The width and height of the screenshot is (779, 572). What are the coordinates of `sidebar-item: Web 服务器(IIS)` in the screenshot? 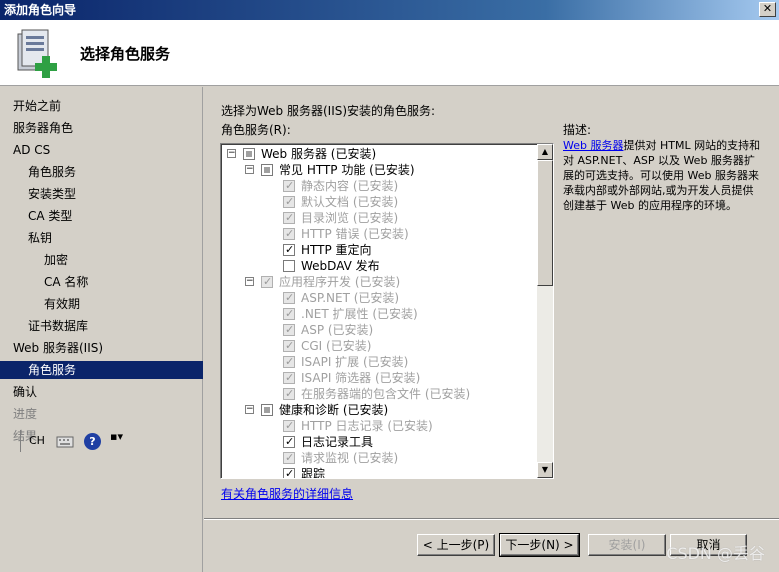 It's located at (101, 348).